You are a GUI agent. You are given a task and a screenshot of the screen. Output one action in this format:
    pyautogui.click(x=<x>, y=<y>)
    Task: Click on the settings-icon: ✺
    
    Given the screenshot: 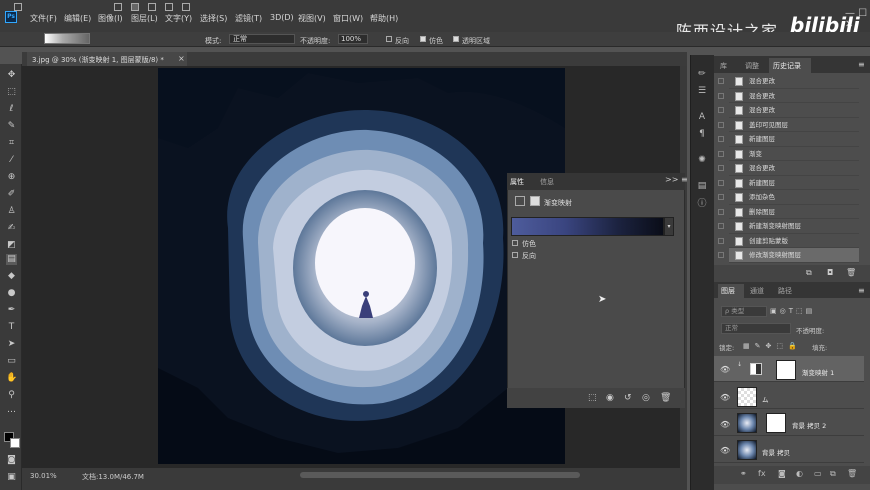 What is the action you would take?
    pyautogui.click(x=702, y=160)
    